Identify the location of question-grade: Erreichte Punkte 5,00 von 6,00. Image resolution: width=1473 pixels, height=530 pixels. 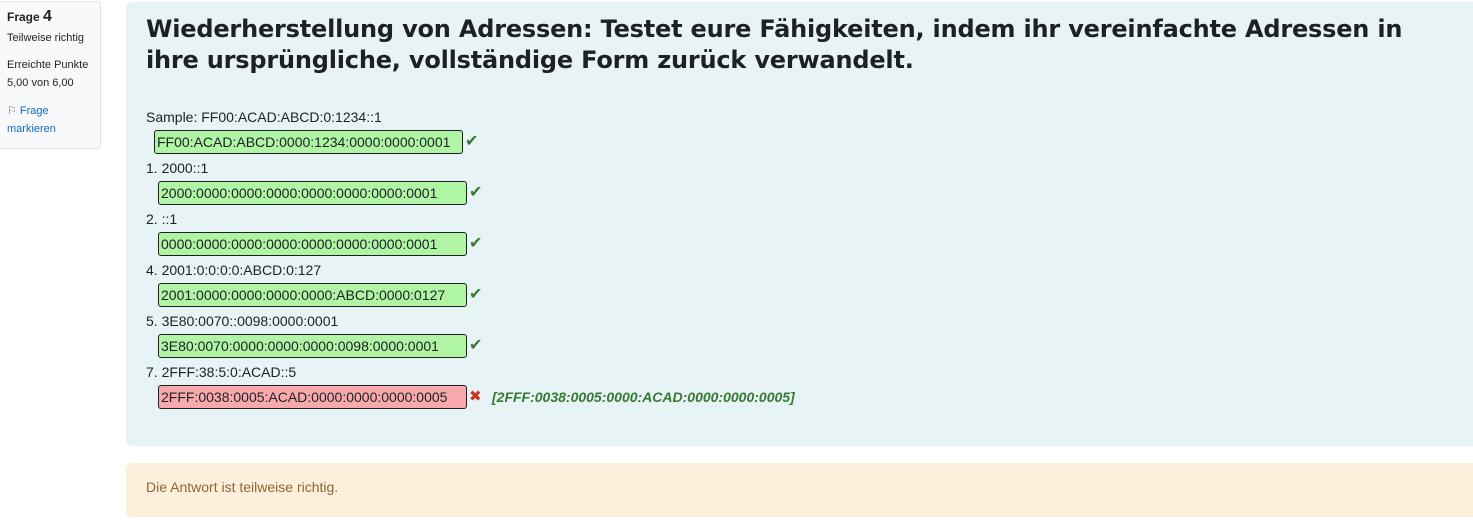
(51, 74).